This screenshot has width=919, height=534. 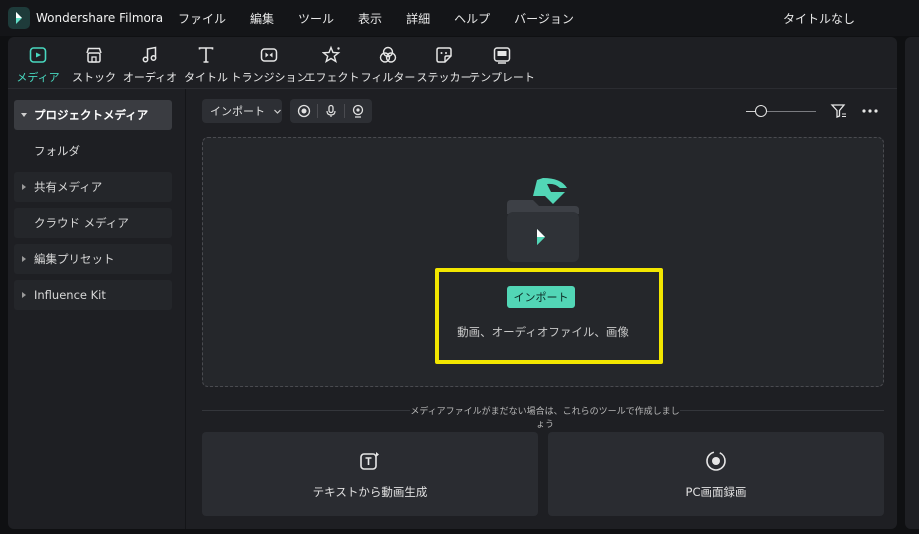 I want to click on microphone-icon, so click(x=331, y=111).